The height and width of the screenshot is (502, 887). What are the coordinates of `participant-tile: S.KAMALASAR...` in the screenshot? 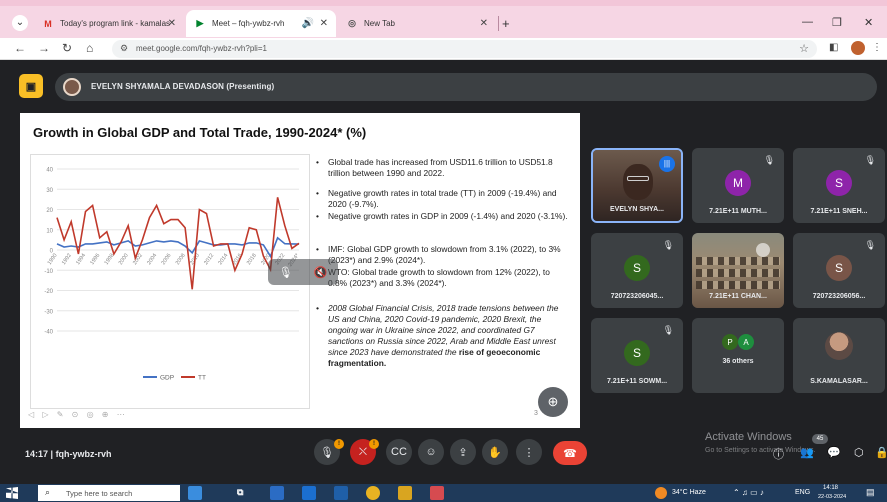 It's located at (839, 355).